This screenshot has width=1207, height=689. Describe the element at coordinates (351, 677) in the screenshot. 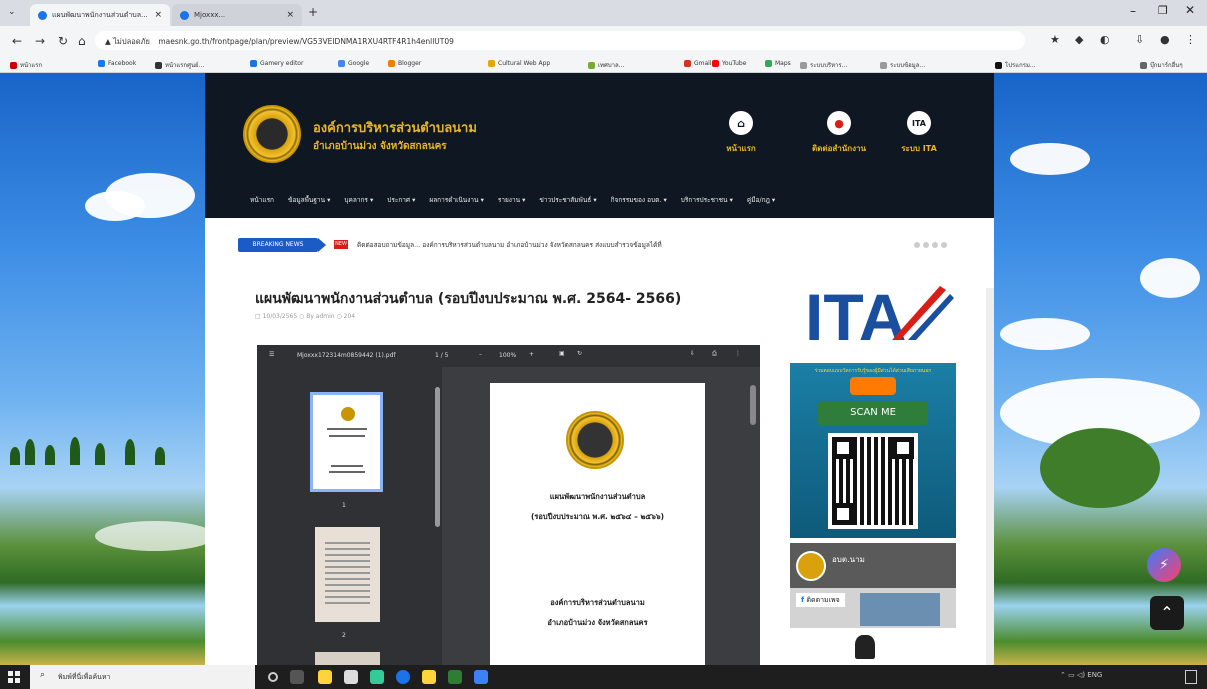

I see `mail-icon` at that location.